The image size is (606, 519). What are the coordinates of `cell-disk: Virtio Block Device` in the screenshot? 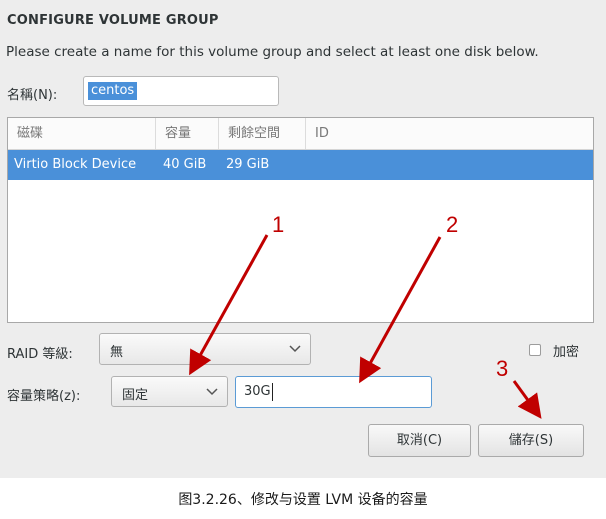 It's located at (75, 164).